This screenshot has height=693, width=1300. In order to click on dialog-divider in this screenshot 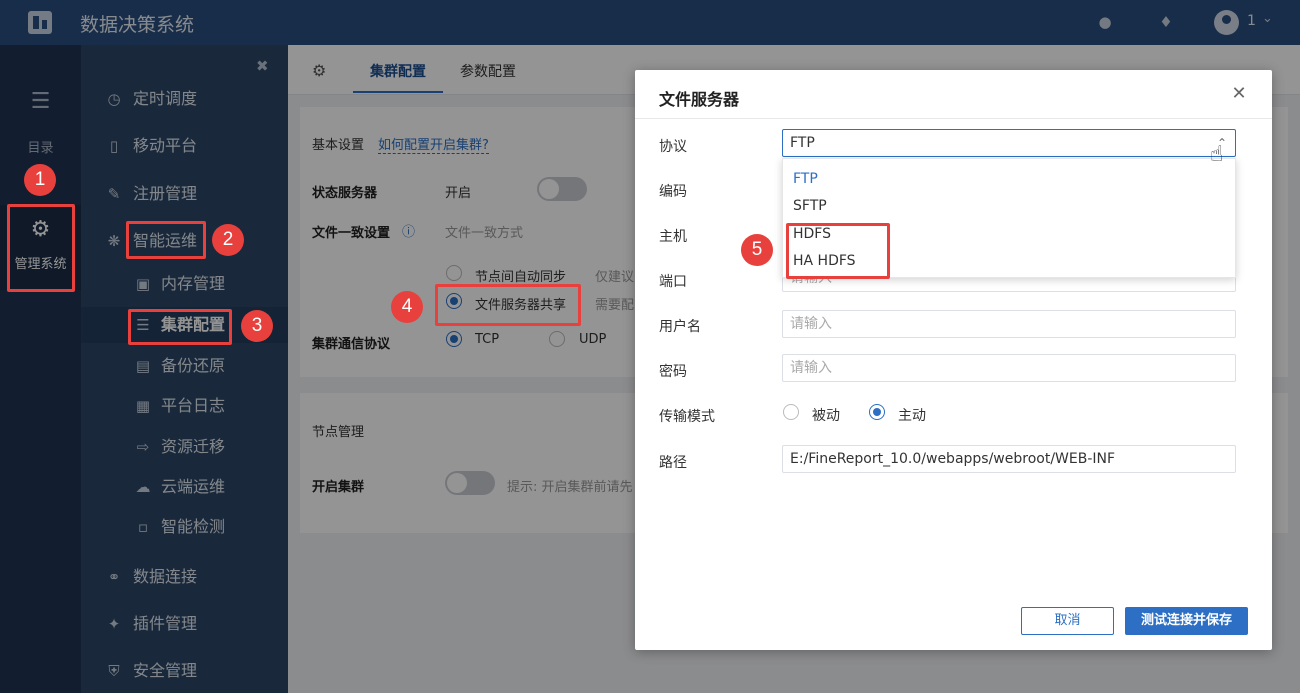, I will do `click(953, 118)`.